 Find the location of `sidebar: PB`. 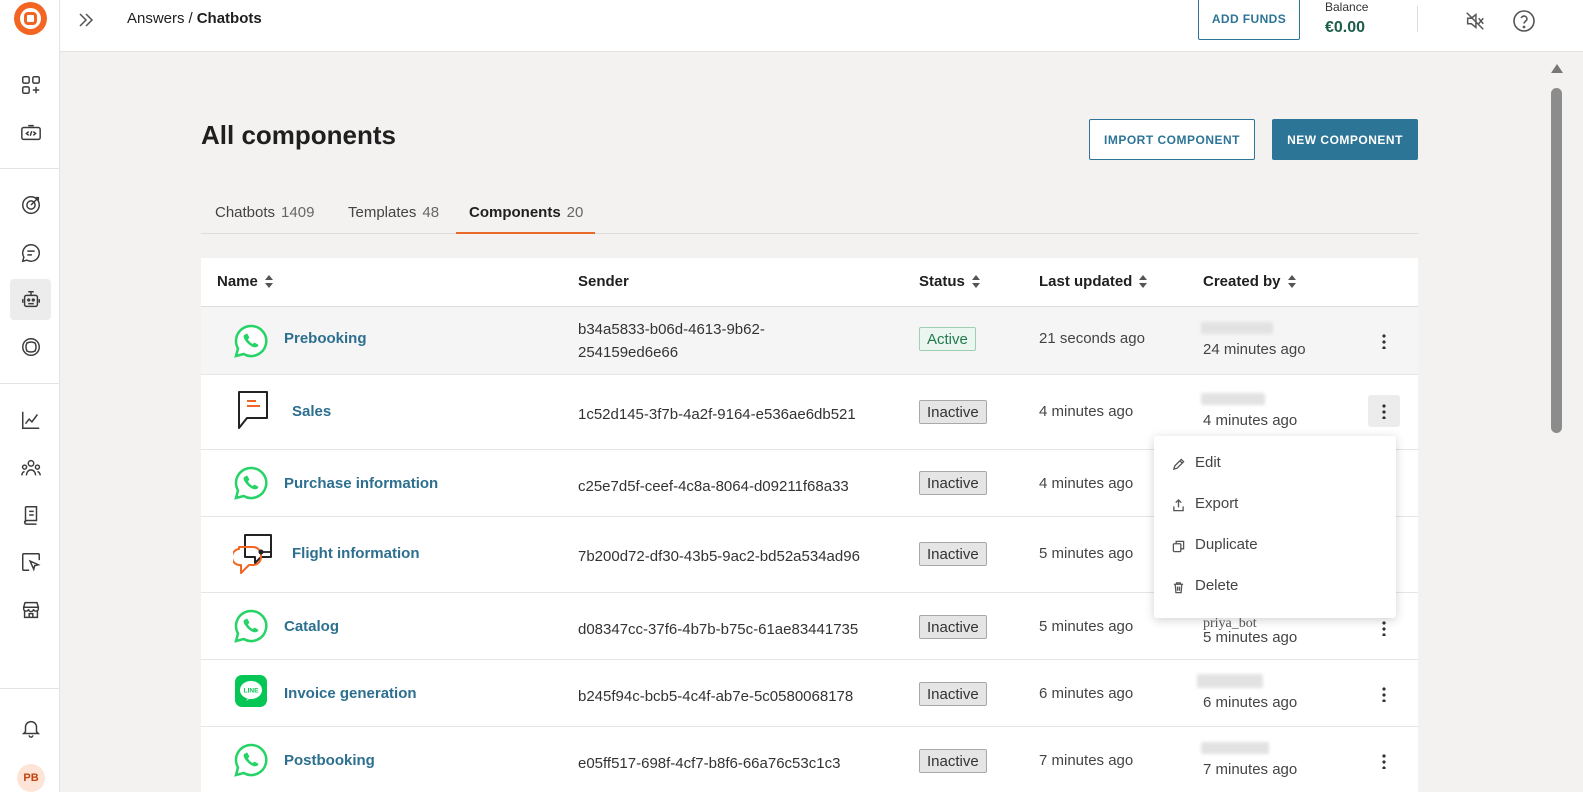

sidebar: PB is located at coordinates (30, 396).